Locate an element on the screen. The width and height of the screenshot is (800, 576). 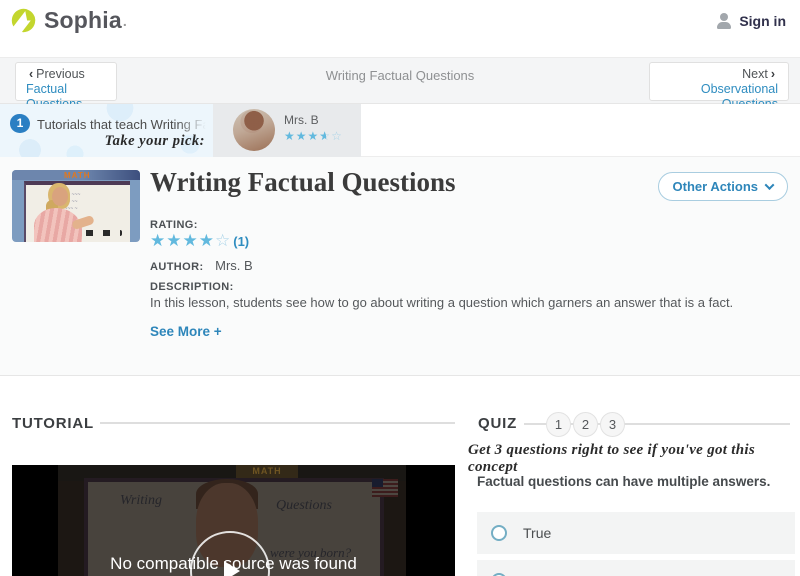
tutorial-section-heading: TUTORIAL is located at coordinates (53, 423).